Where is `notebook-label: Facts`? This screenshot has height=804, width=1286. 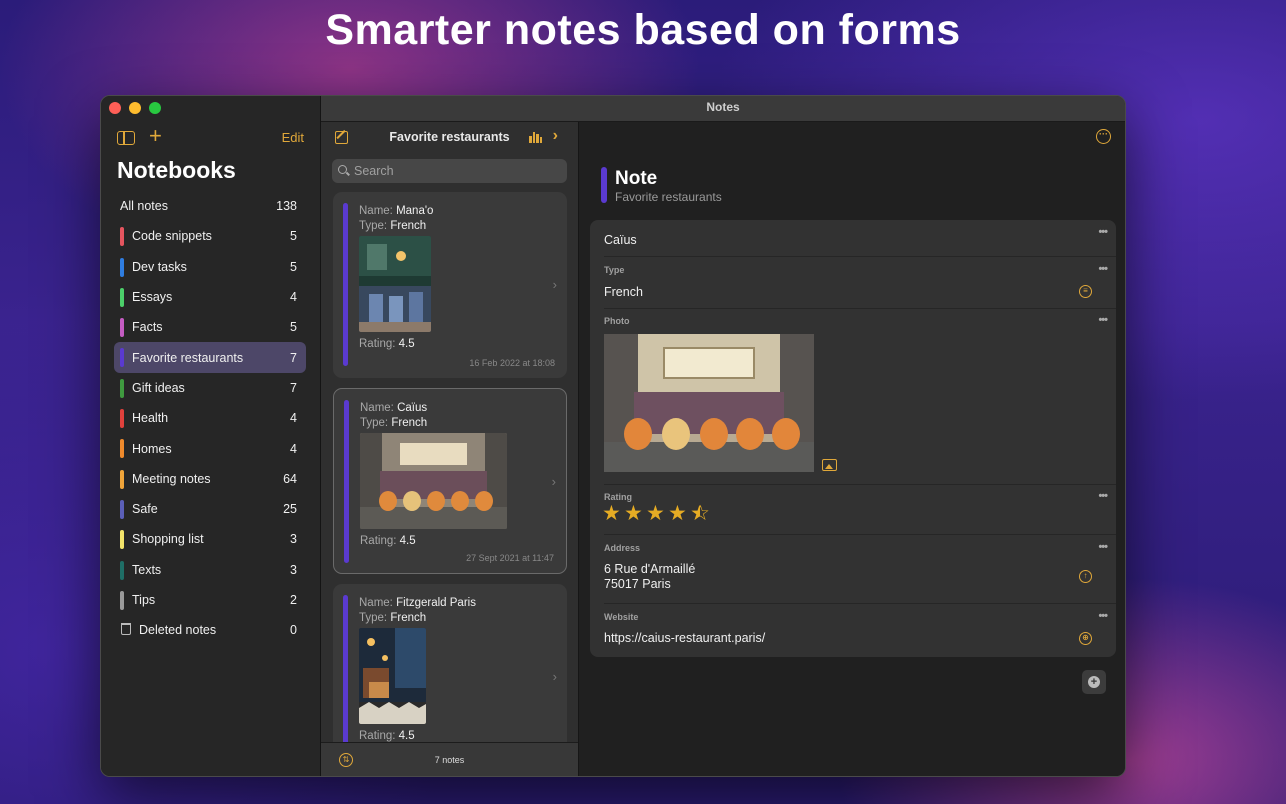 notebook-label: Facts is located at coordinates (147, 327).